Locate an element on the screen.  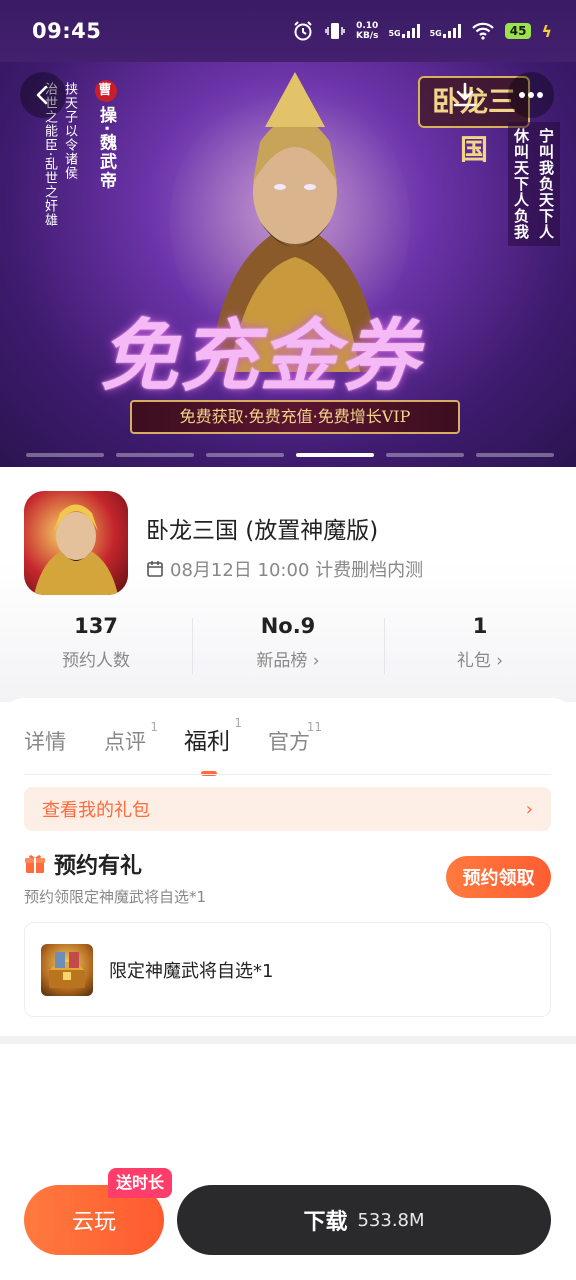
status-icons: 0.10 KB/s 5G 5G 45 ϟ is located at coordinates (422, 31).